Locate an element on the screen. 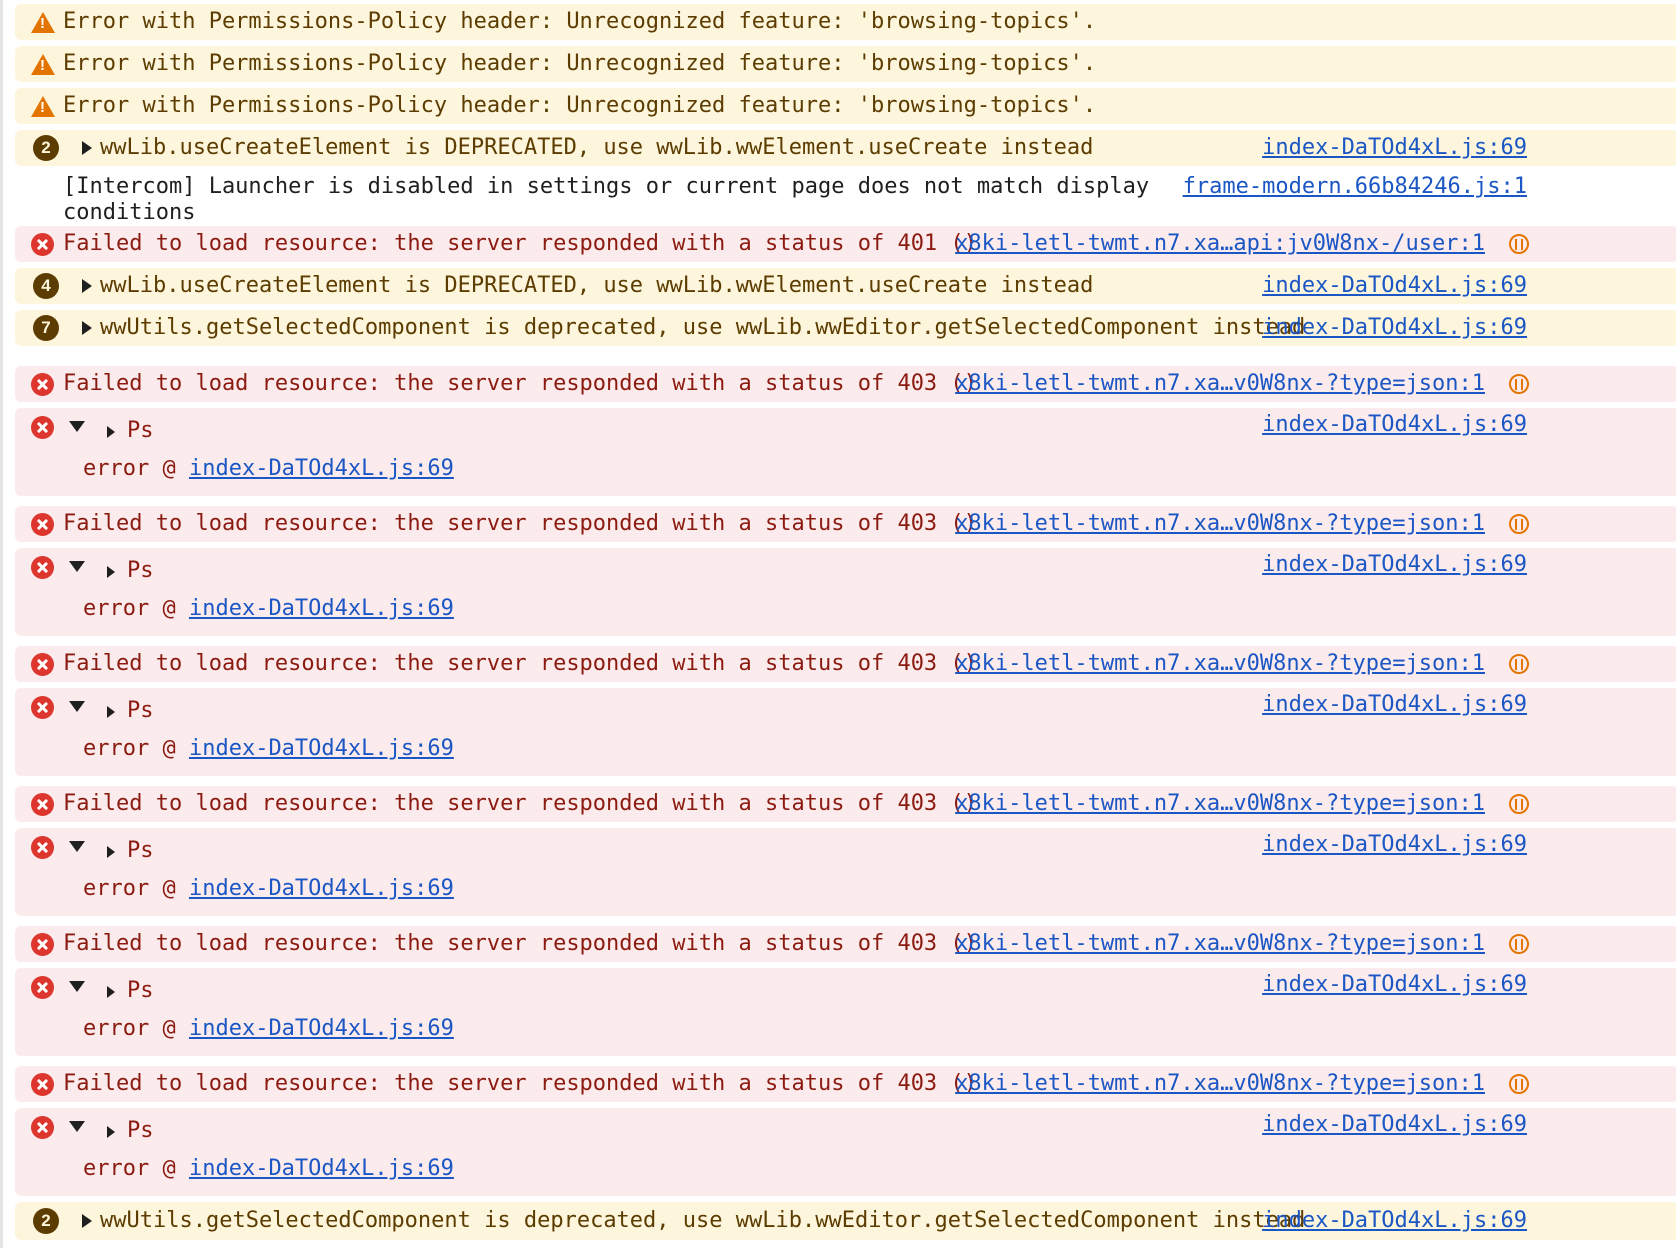  repeat-count-badge: 4 is located at coordinates (46, 286).